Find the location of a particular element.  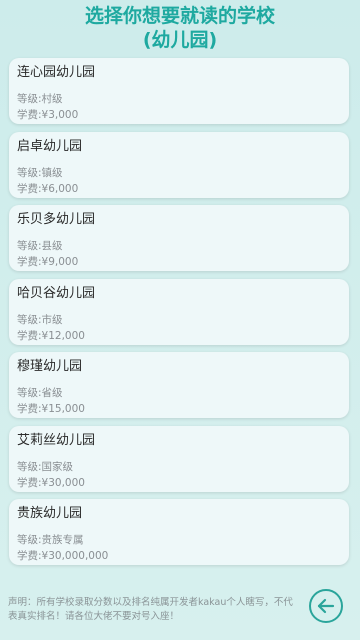

school-meta: 等级: 县级 学费: ¥9,000 is located at coordinates (183, 254).